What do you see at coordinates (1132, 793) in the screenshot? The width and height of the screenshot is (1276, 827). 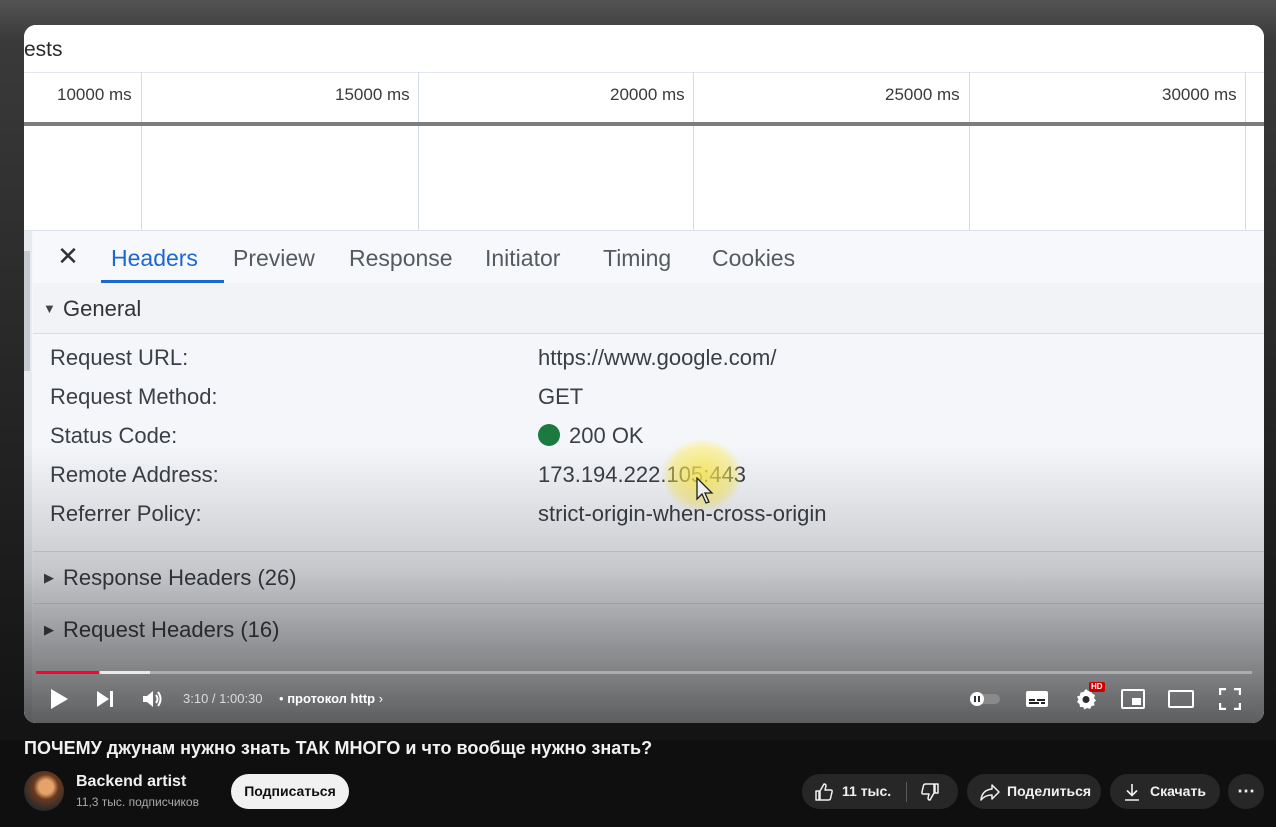 I see `download-icon` at bounding box center [1132, 793].